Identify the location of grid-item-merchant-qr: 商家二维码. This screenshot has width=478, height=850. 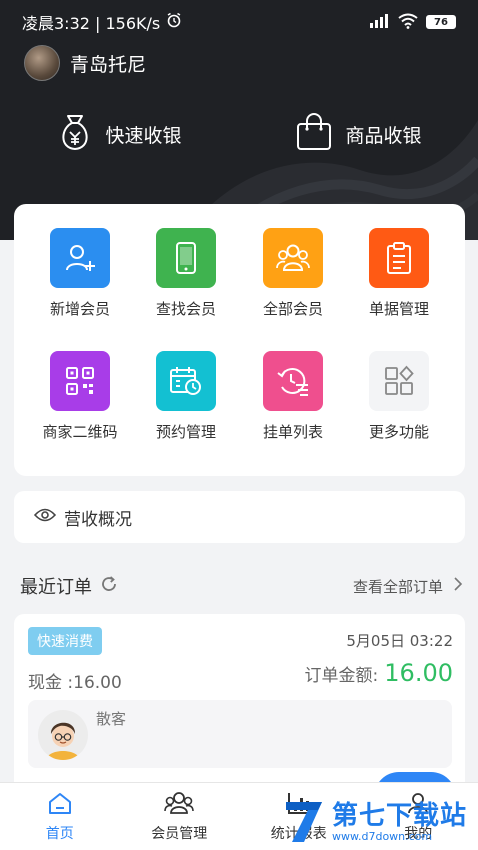
(80, 396).